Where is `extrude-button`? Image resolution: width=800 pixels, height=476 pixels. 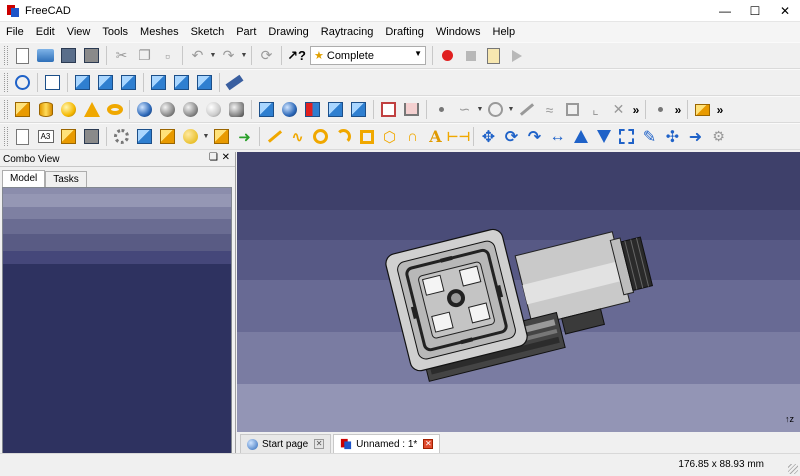
extrude-button is located at coordinates (266, 109).